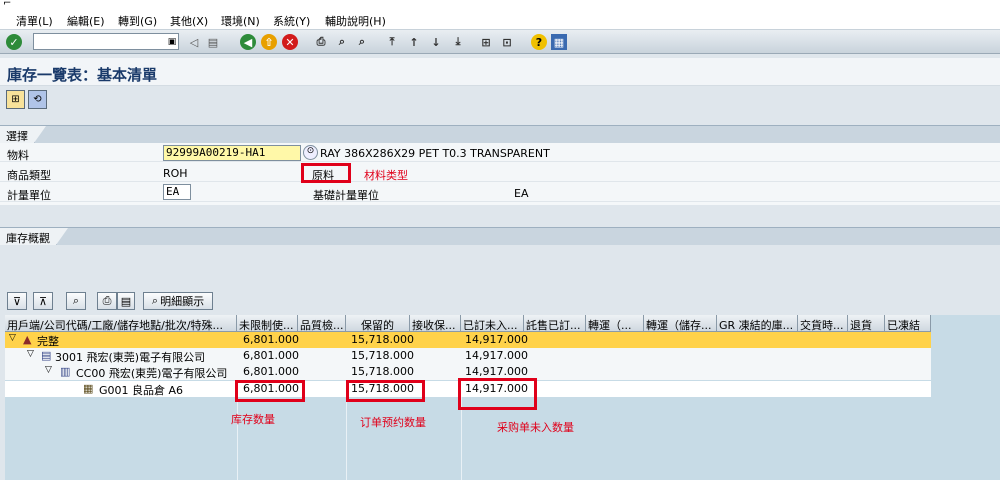 The width and height of the screenshot is (1000, 480). I want to click on row-label: 完整, so click(48, 341).